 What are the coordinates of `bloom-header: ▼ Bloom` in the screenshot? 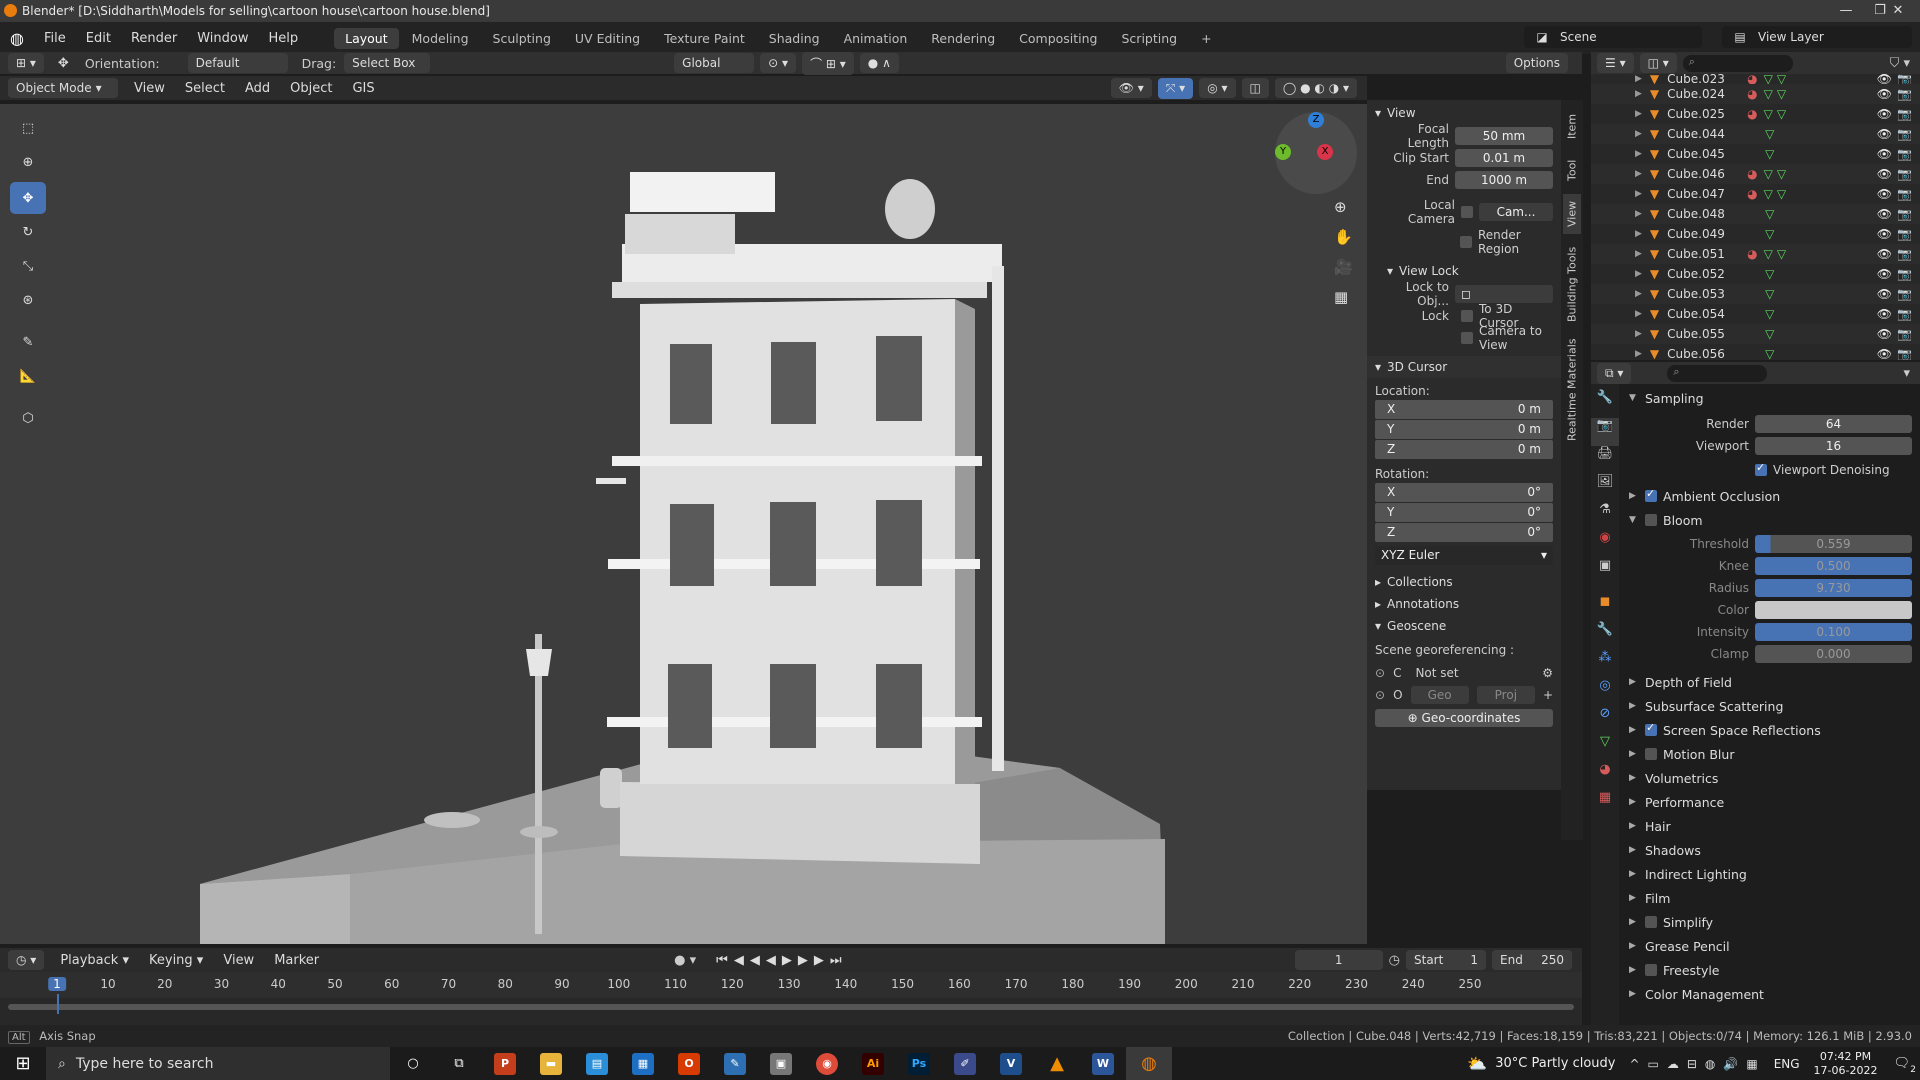 It's located at (1769, 520).